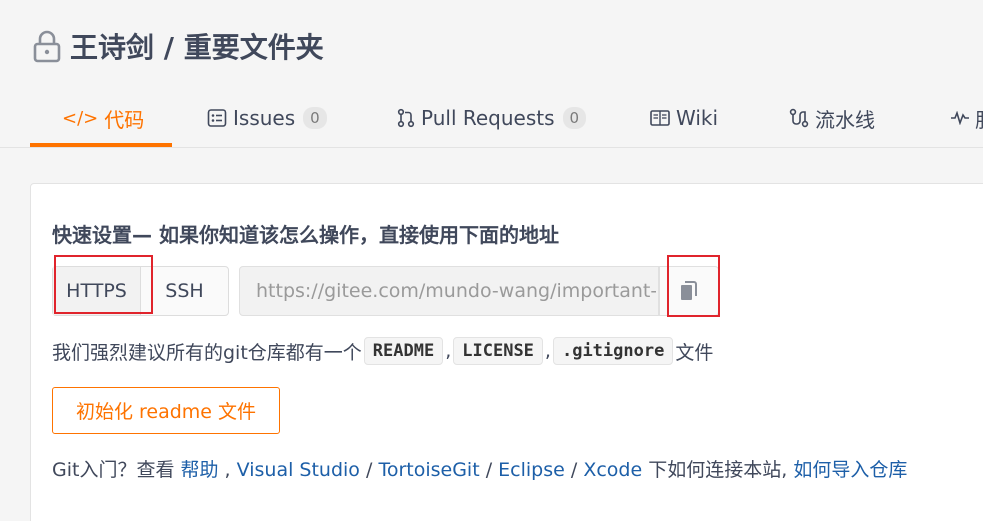 The image size is (983, 521). I want to click on tab-code-label: 代码, so click(124, 119).